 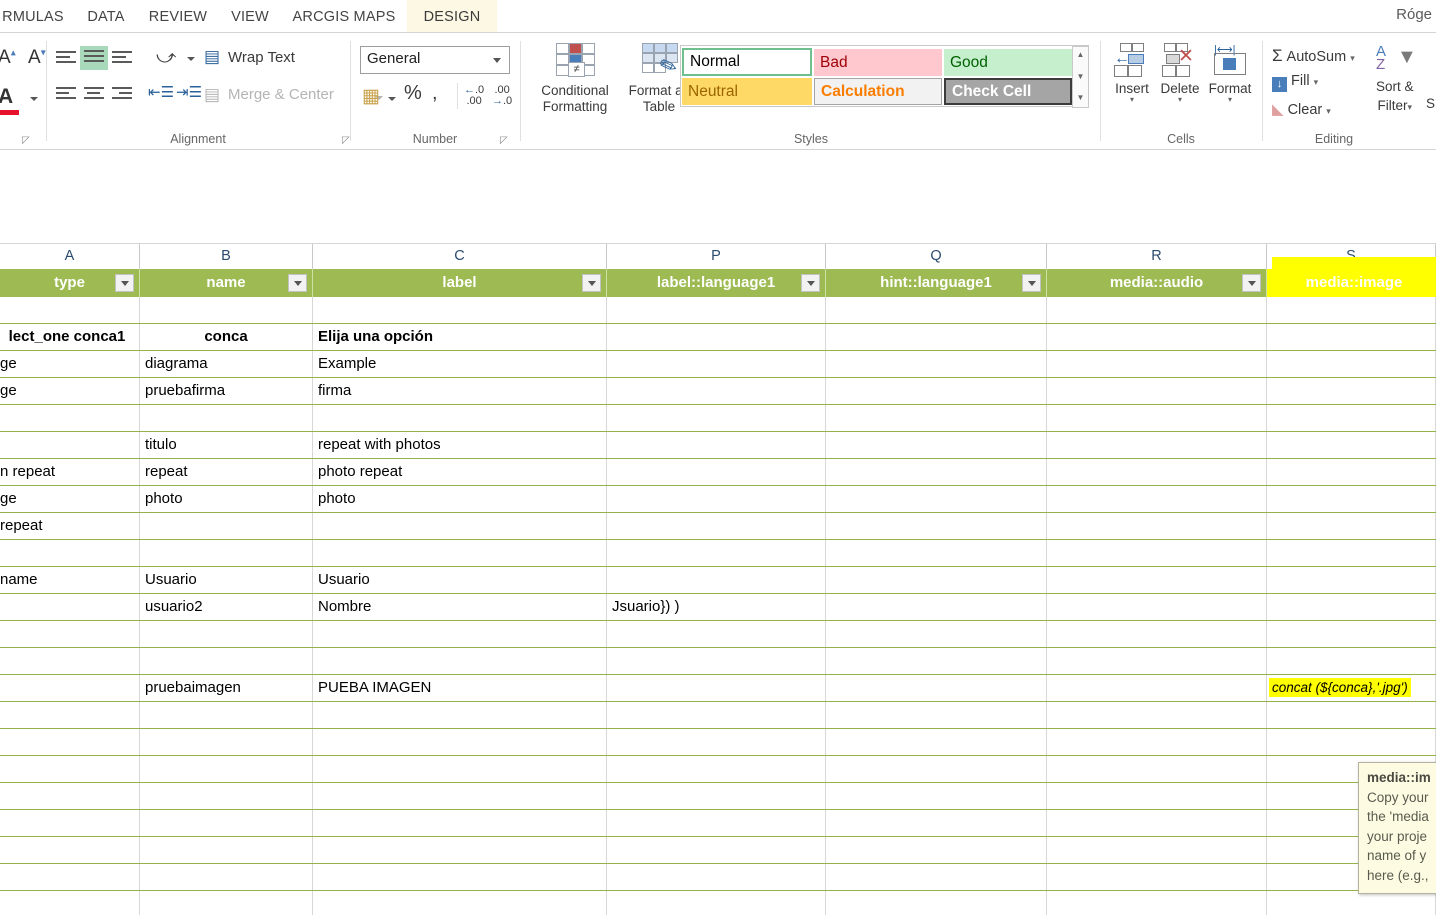 What do you see at coordinates (716, 823) in the screenshot?
I see `cell-P20` at bounding box center [716, 823].